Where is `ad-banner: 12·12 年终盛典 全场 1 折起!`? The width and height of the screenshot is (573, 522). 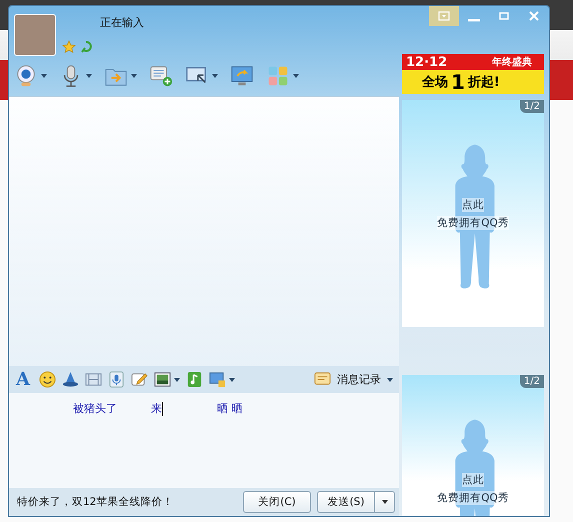
ad-banner: 12·12 年终盛典 全场 1 折起! is located at coordinates (473, 74).